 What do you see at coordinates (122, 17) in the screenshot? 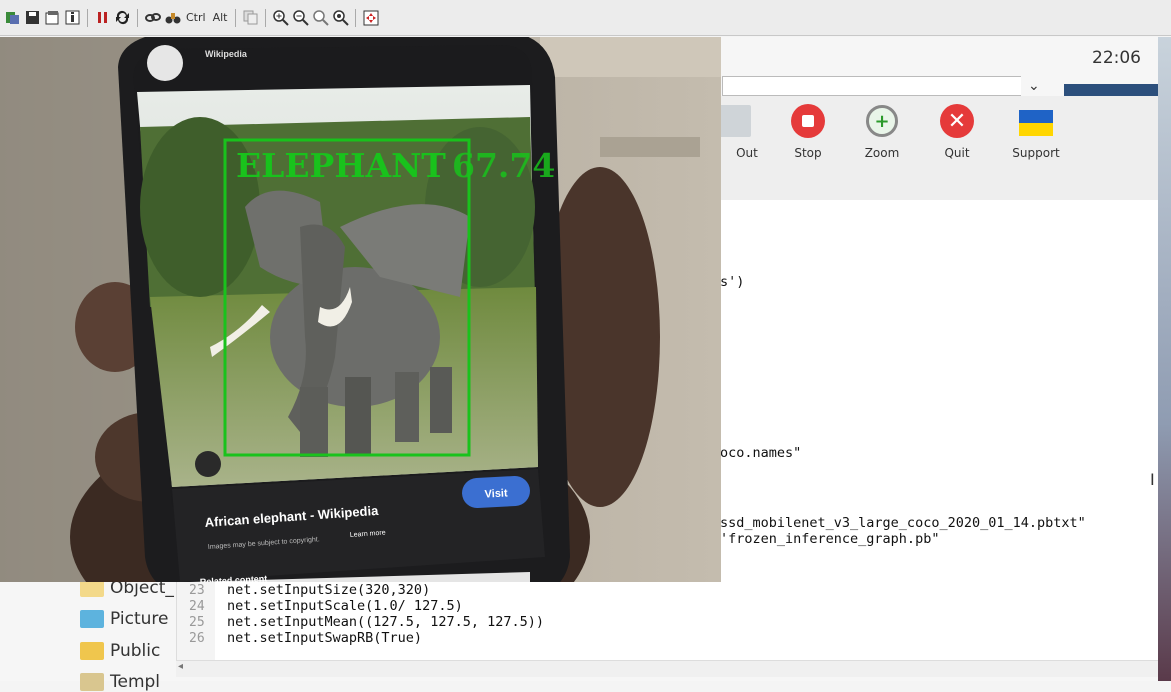
I see `refresh-icon` at bounding box center [122, 17].